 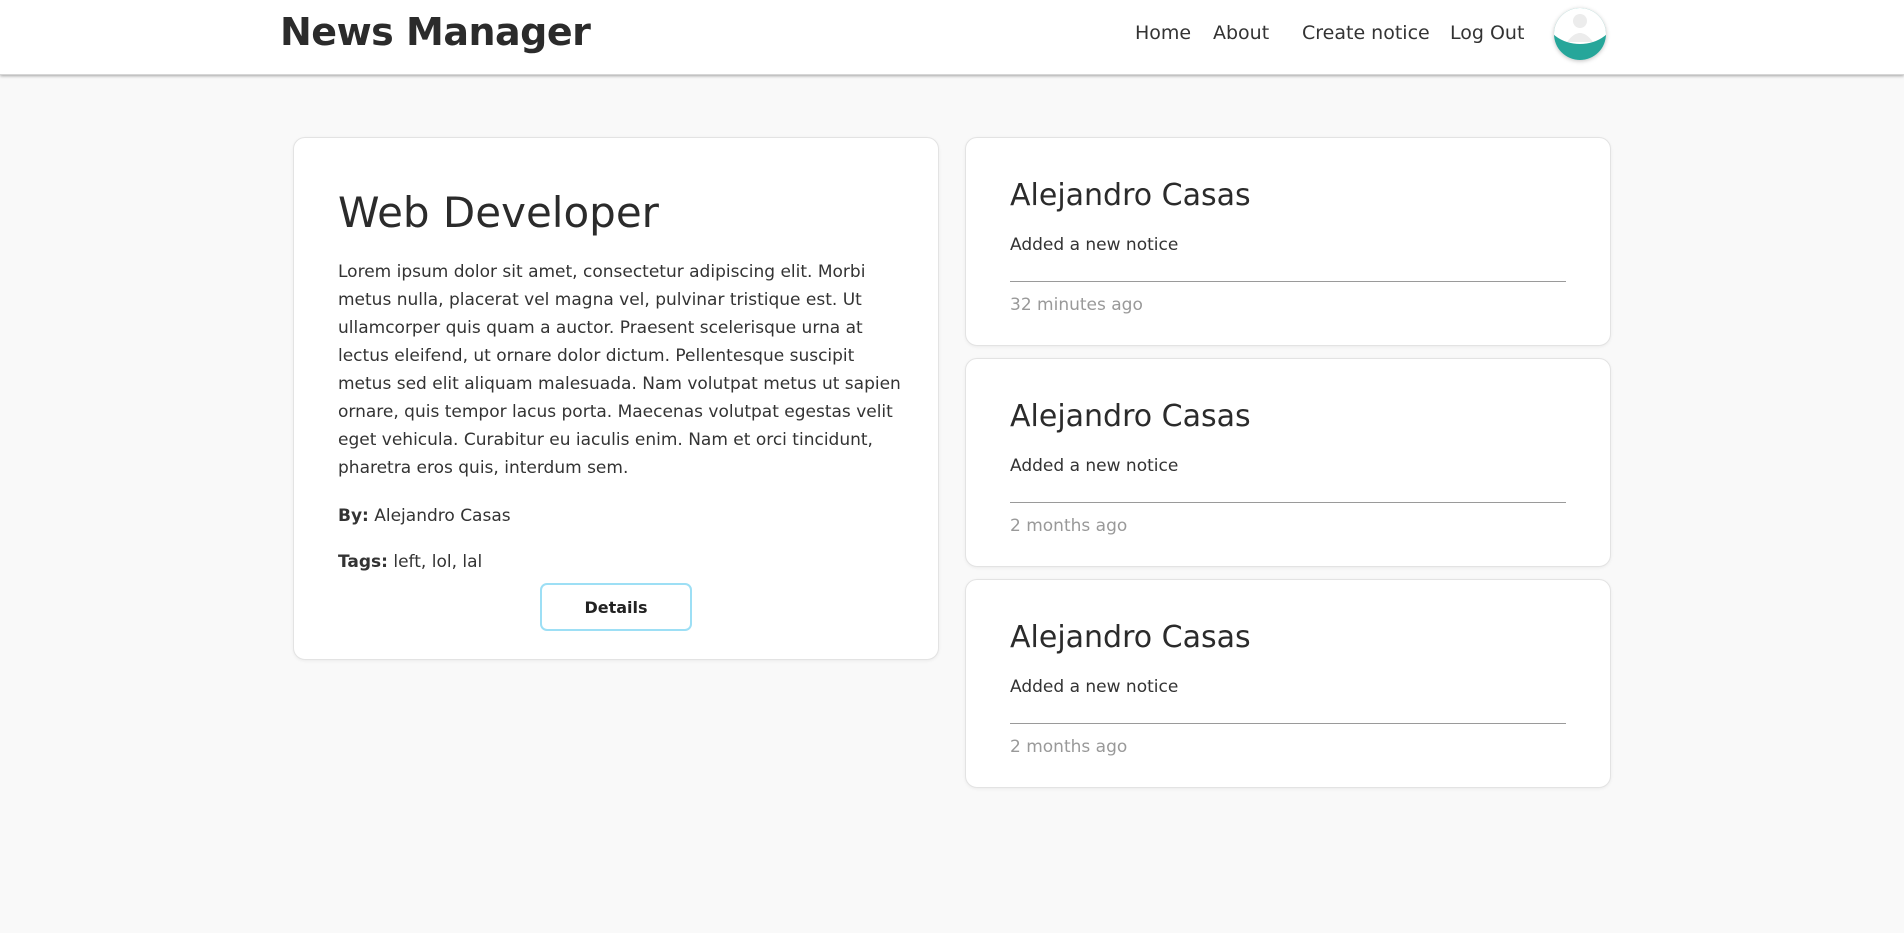 I want to click on author-value: Alejandro Casas, so click(x=442, y=516).